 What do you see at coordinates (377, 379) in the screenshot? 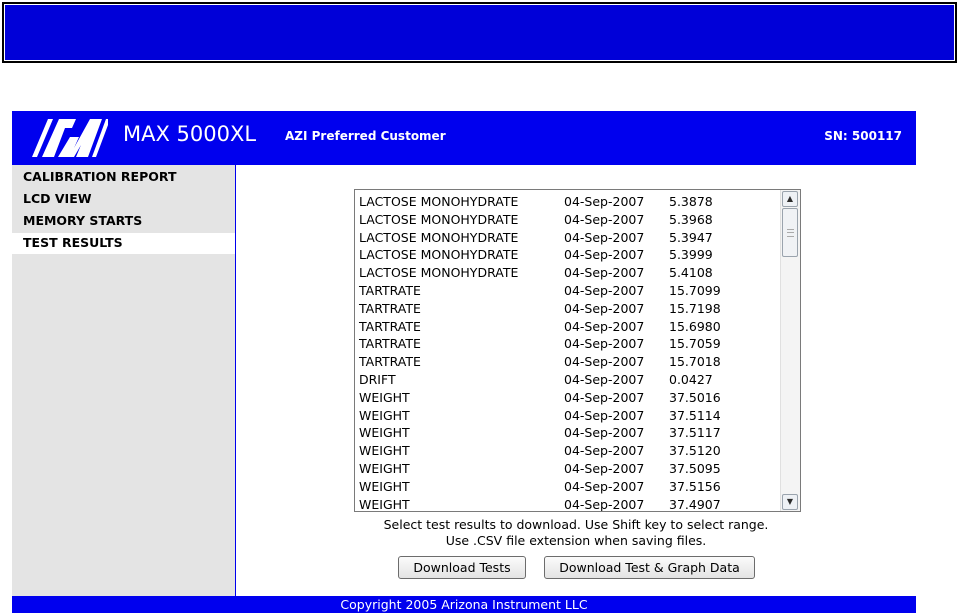
I see `test-name: DRIFT` at bounding box center [377, 379].